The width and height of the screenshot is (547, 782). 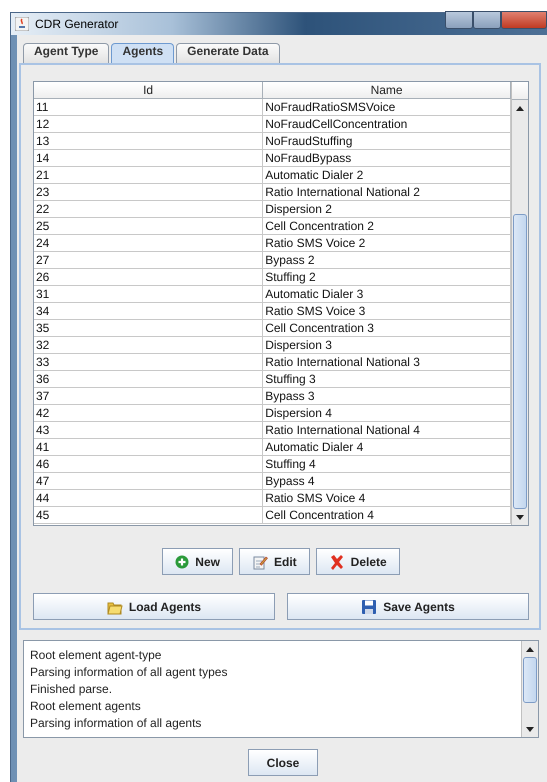 What do you see at coordinates (148, 515) in the screenshot?
I see `table-cell: 45` at bounding box center [148, 515].